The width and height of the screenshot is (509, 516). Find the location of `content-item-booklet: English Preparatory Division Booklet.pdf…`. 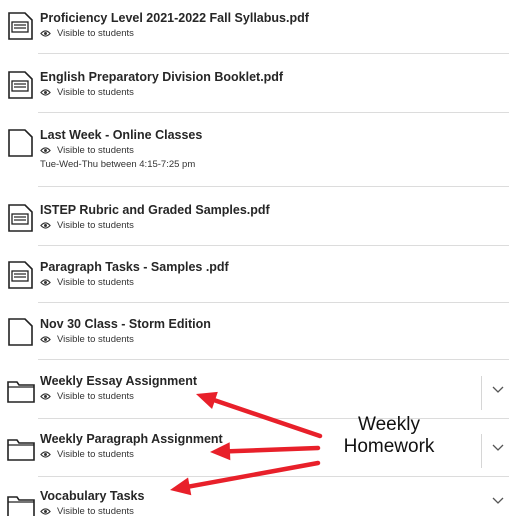

content-item-booklet: English Preparatory Division Booklet.pdf… is located at coordinates (254, 88).